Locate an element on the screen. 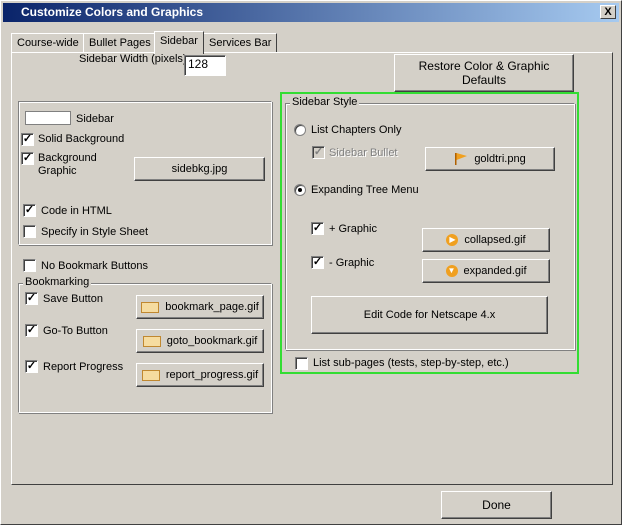 Image resolution: width=622 pixels, height=525 pixels. goto-image-icon is located at coordinates (151, 341).